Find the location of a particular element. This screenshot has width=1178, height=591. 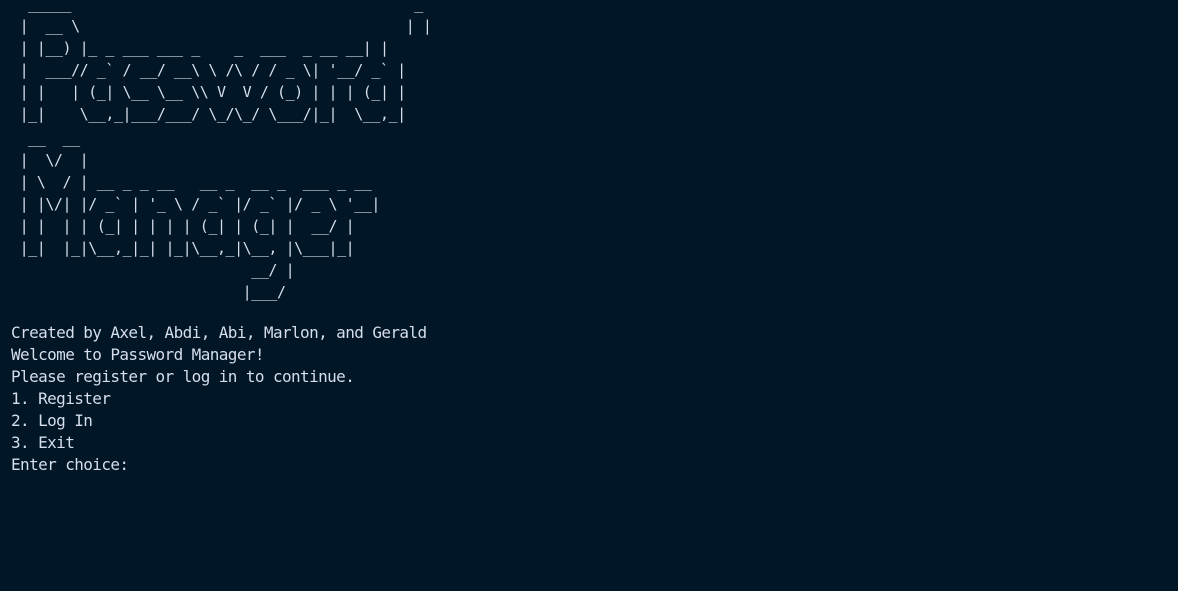

instruction-line: Please register or log in to continue. is located at coordinates (183, 376).